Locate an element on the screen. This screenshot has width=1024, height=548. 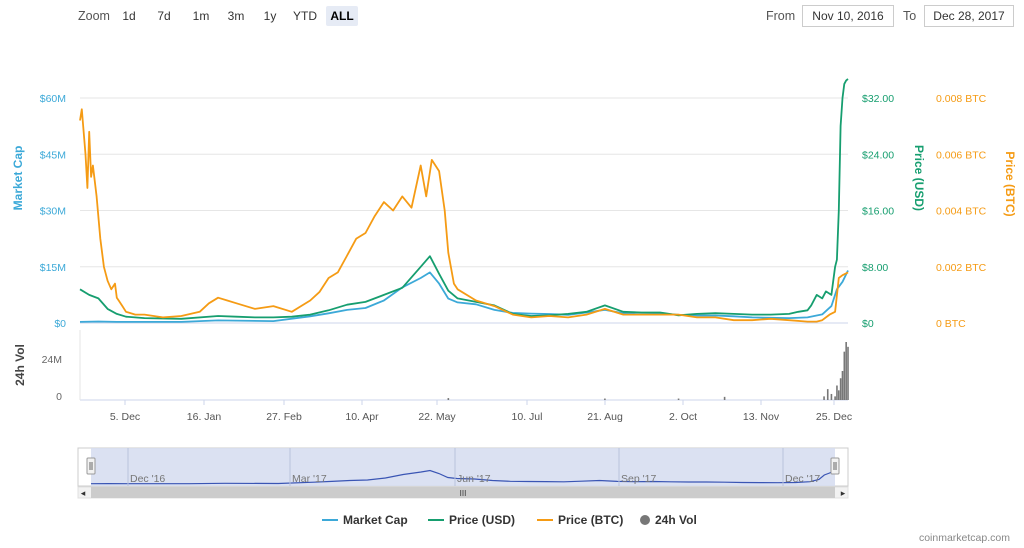
left-axis-tick-label: $30M is located at coordinates (53, 212).